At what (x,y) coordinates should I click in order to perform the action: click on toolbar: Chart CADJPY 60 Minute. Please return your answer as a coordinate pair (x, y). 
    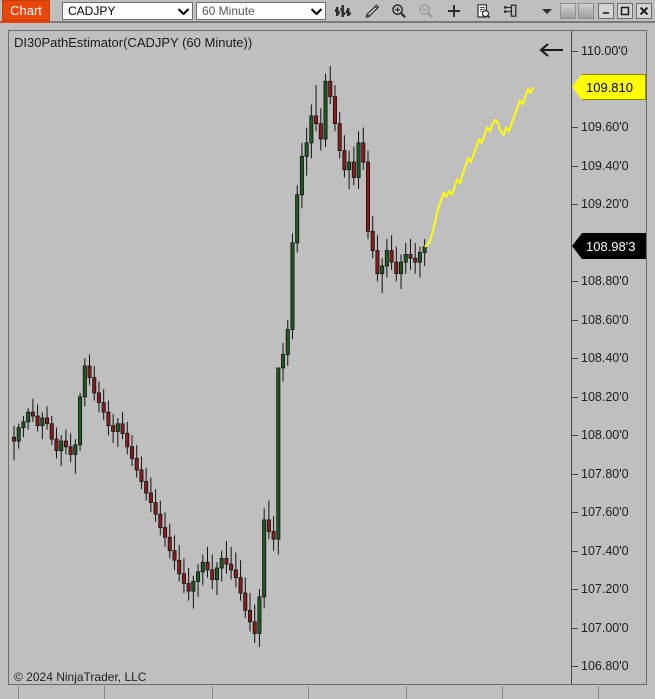
    Looking at the image, I should click on (327, 11).